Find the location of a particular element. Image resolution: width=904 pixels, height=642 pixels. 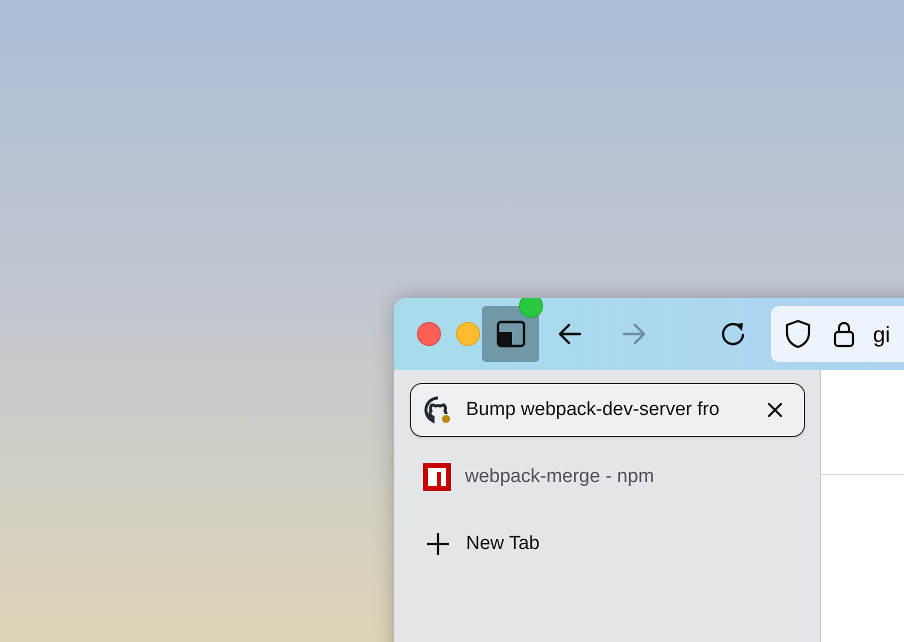

address-bar: gi is located at coordinates (837, 334).